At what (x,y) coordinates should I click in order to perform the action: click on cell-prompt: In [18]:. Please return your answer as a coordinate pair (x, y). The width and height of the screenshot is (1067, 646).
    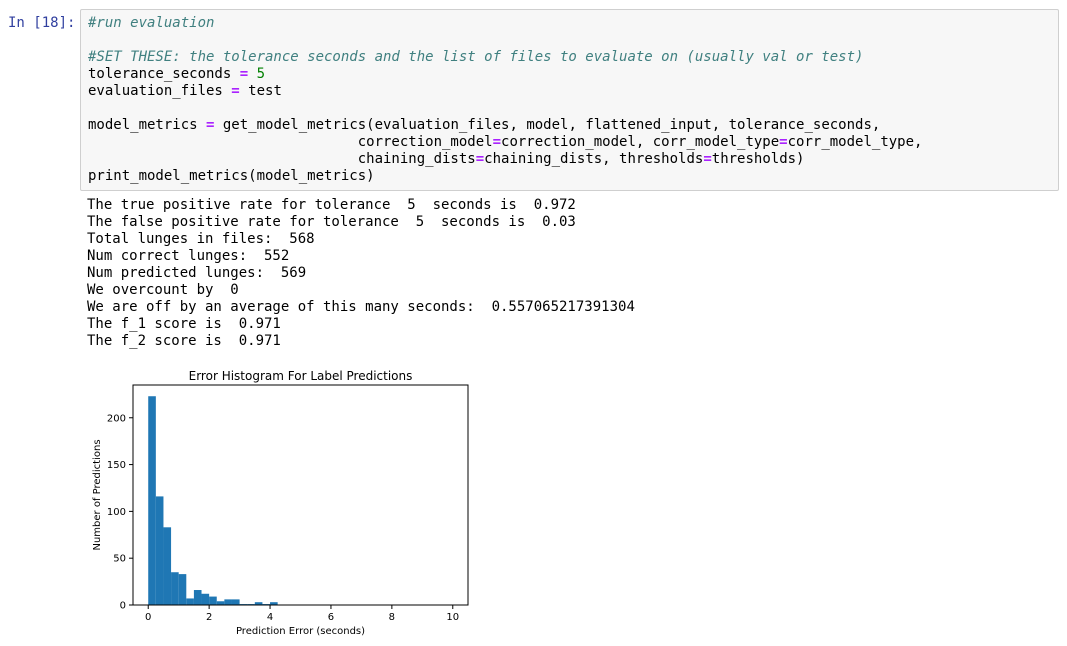
    Looking at the image, I should click on (42, 23).